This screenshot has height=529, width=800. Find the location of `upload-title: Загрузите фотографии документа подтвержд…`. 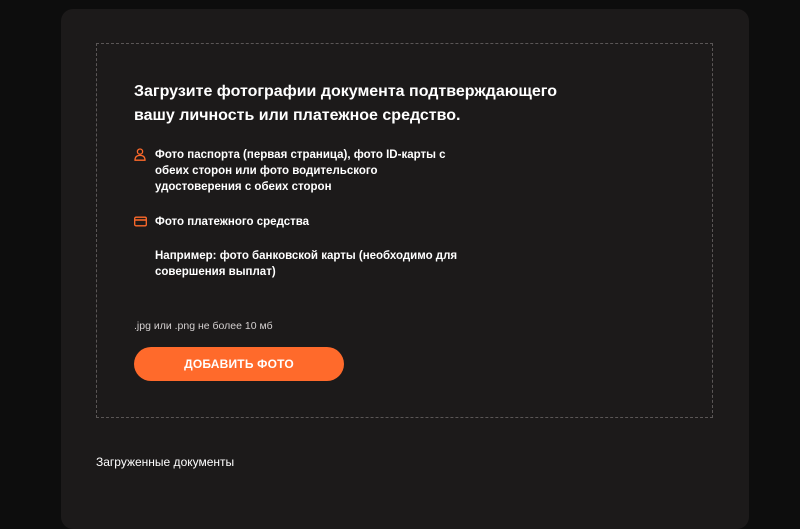

upload-title: Загрузите фотографии документа подтвержд… is located at coordinates (346, 103).